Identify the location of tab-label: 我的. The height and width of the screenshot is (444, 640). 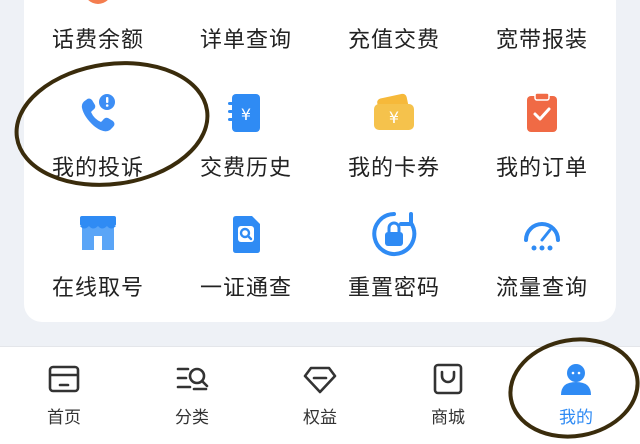
(576, 418).